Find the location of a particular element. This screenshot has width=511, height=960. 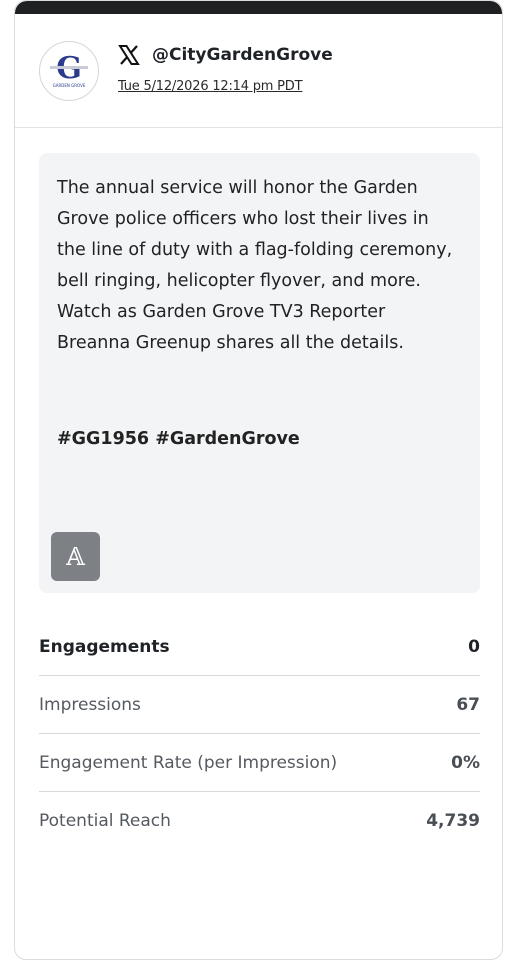

metric-row-potential-reach: Potential Reach 4,739 is located at coordinates (259, 821).